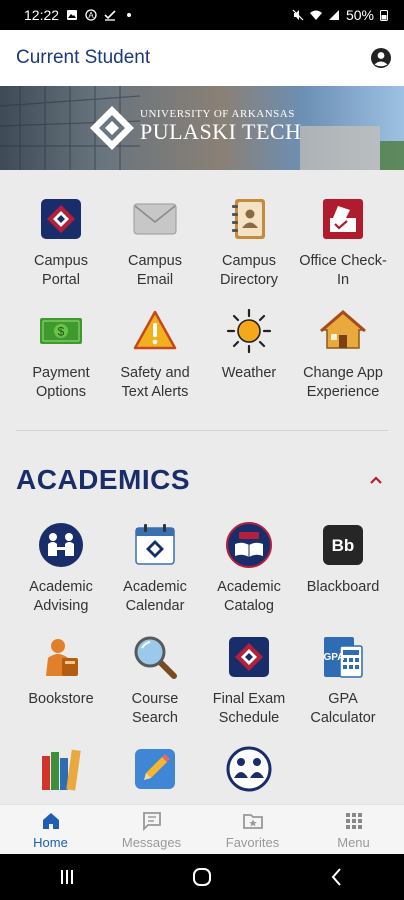  Describe the element at coordinates (249, 769) in the screenshot. I see `tutoring-icon` at that location.